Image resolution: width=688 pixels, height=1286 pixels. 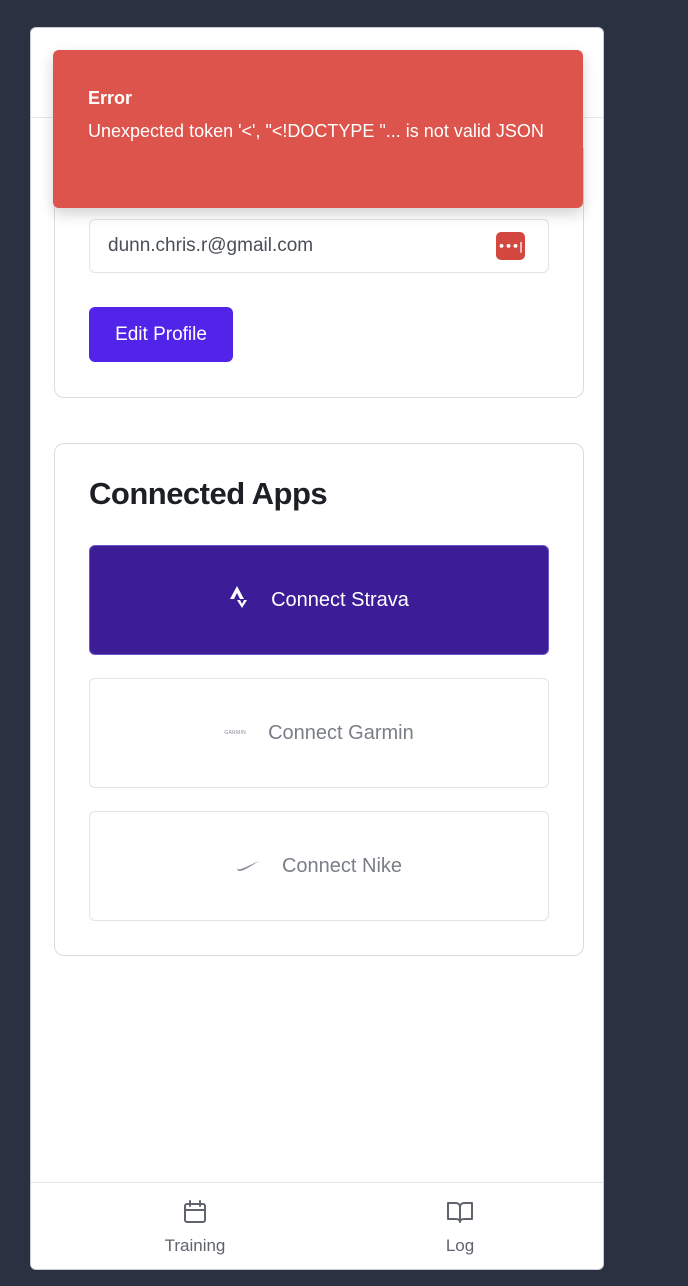 What do you see at coordinates (460, 1214) in the screenshot?
I see `book-open-icon` at bounding box center [460, 1214].